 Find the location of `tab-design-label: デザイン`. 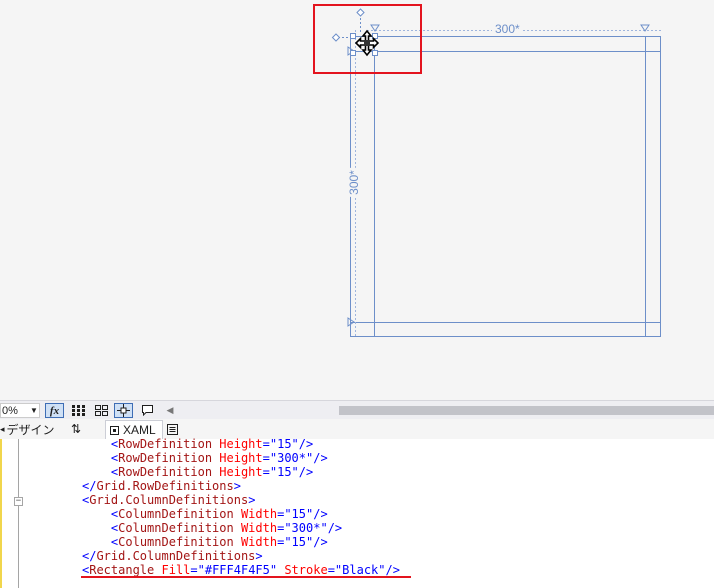

tab-design-label: デザイン is located at coordinates (30, 429).